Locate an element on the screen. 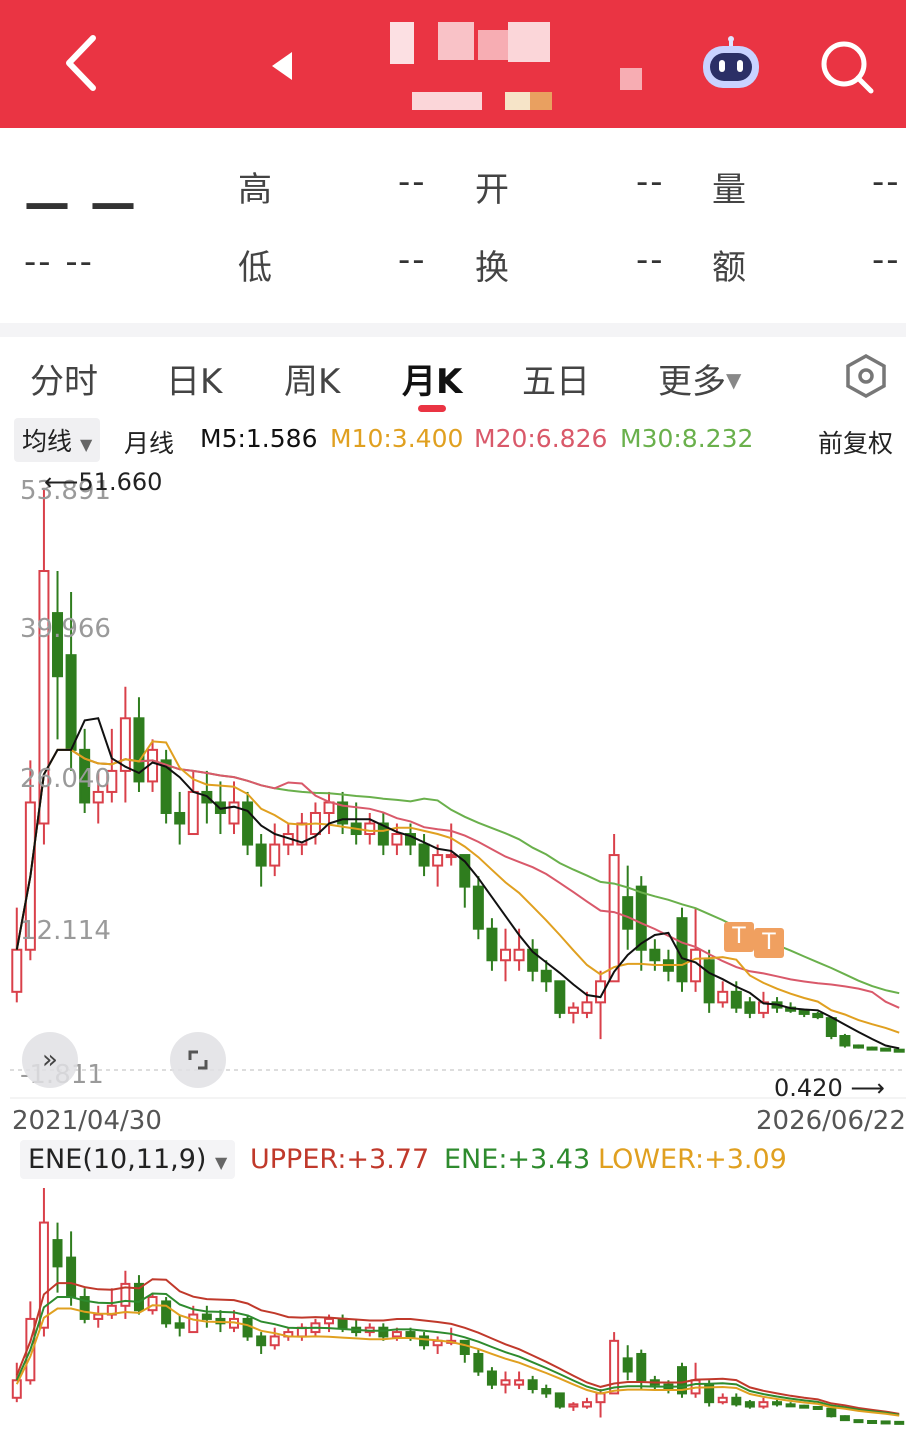 The height and width of the screenshot is (1452, 906). caret-down-icon: ▼ is located at coordinates (221, 1162).